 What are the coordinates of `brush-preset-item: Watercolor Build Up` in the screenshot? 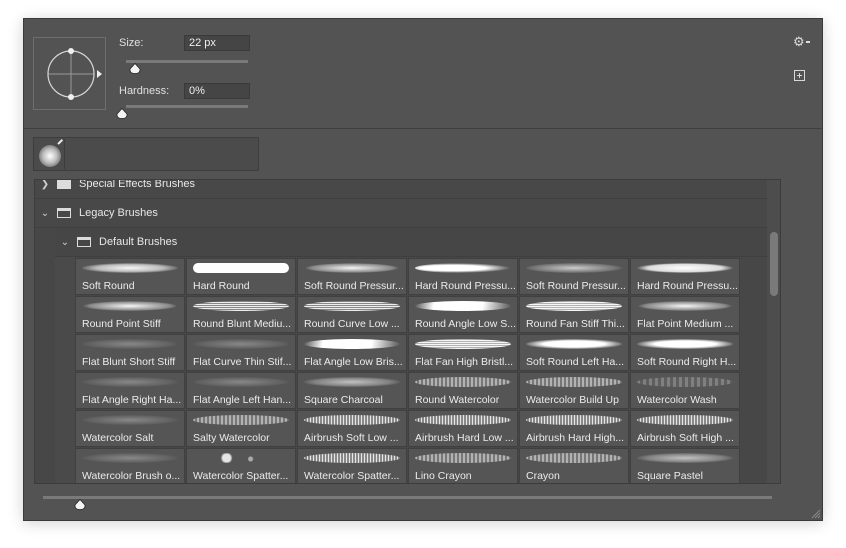 It's located at (574, 390).